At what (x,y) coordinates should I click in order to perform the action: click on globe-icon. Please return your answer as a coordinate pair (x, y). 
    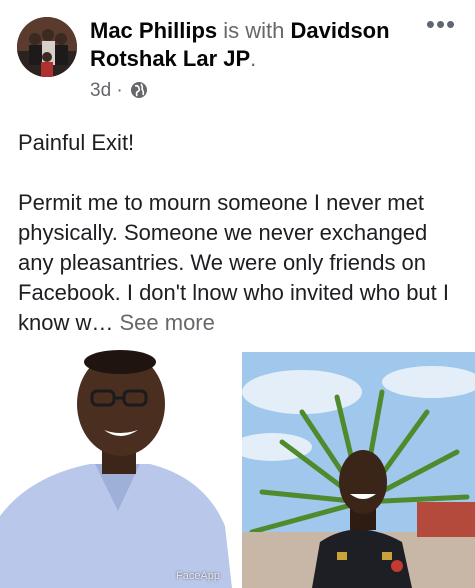
    Looking at the image, I should click on (139, 93).